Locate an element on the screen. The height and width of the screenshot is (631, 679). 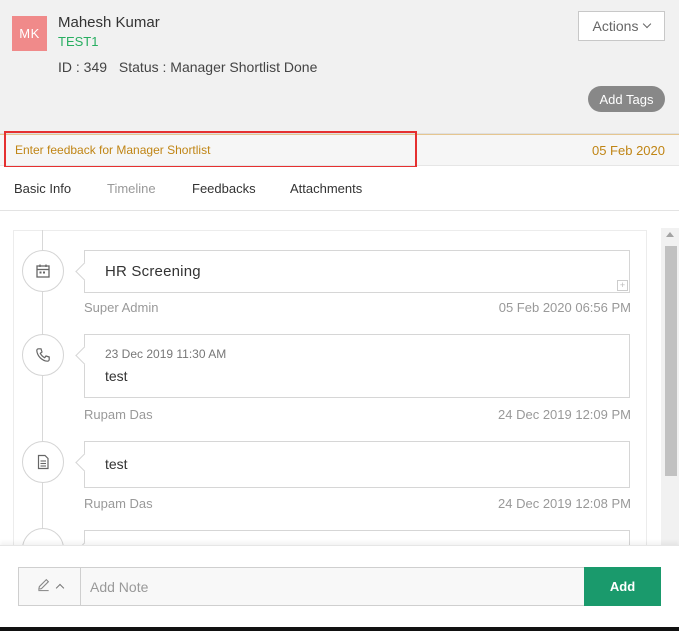
pencil-icon is located at coordinates (43, 587).